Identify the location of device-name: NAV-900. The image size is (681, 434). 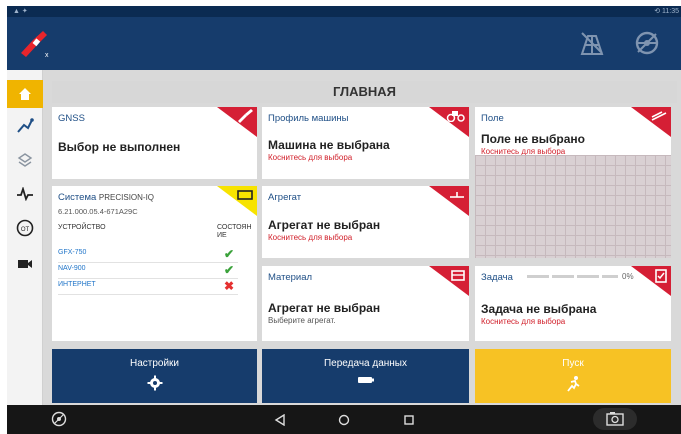
(72, 268).